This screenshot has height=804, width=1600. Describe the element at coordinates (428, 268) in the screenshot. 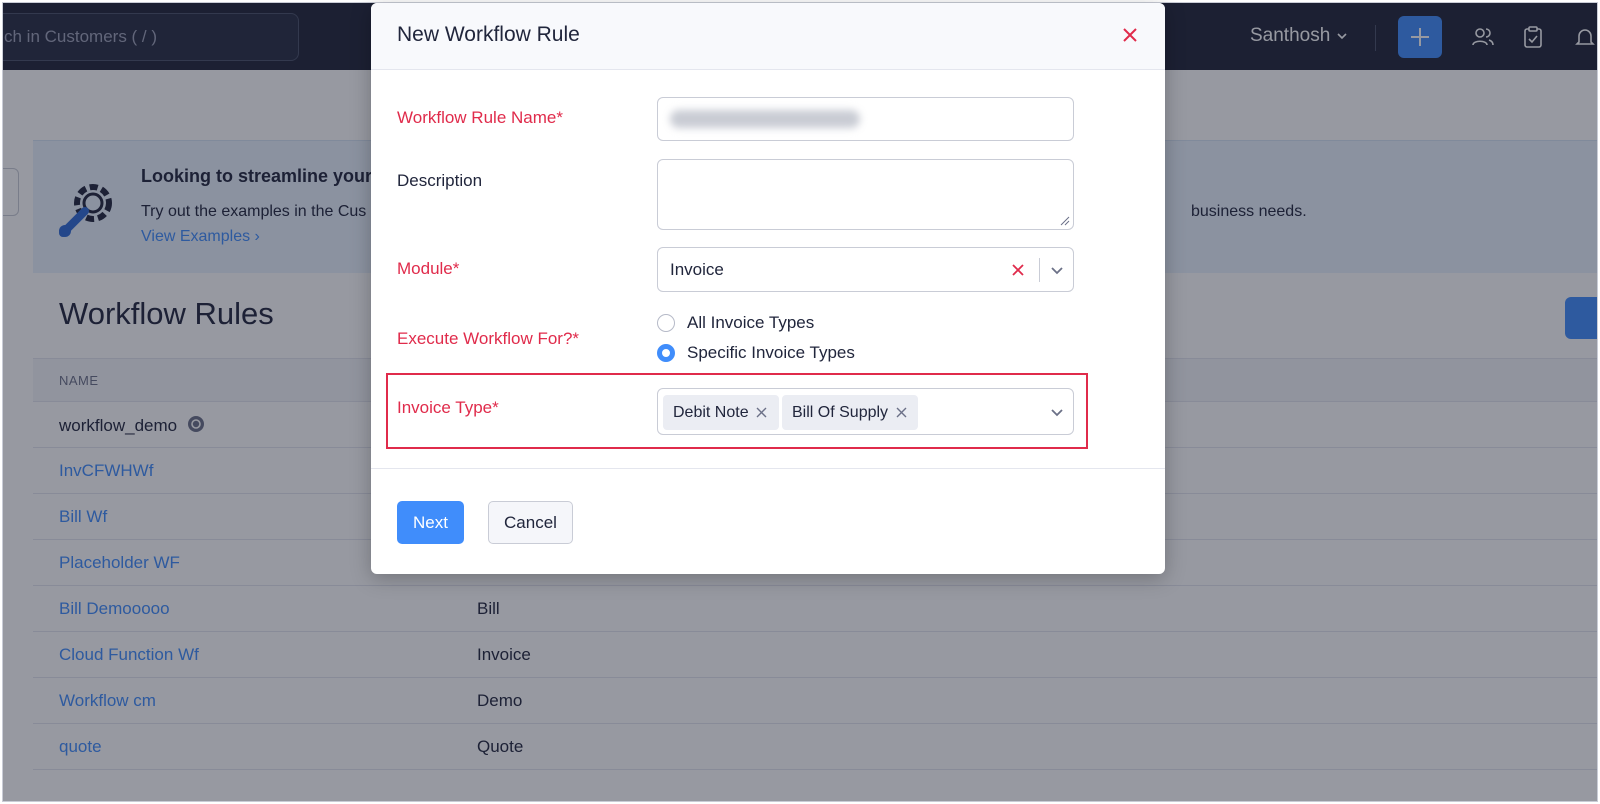

I see `module-label: Module*` at that location.